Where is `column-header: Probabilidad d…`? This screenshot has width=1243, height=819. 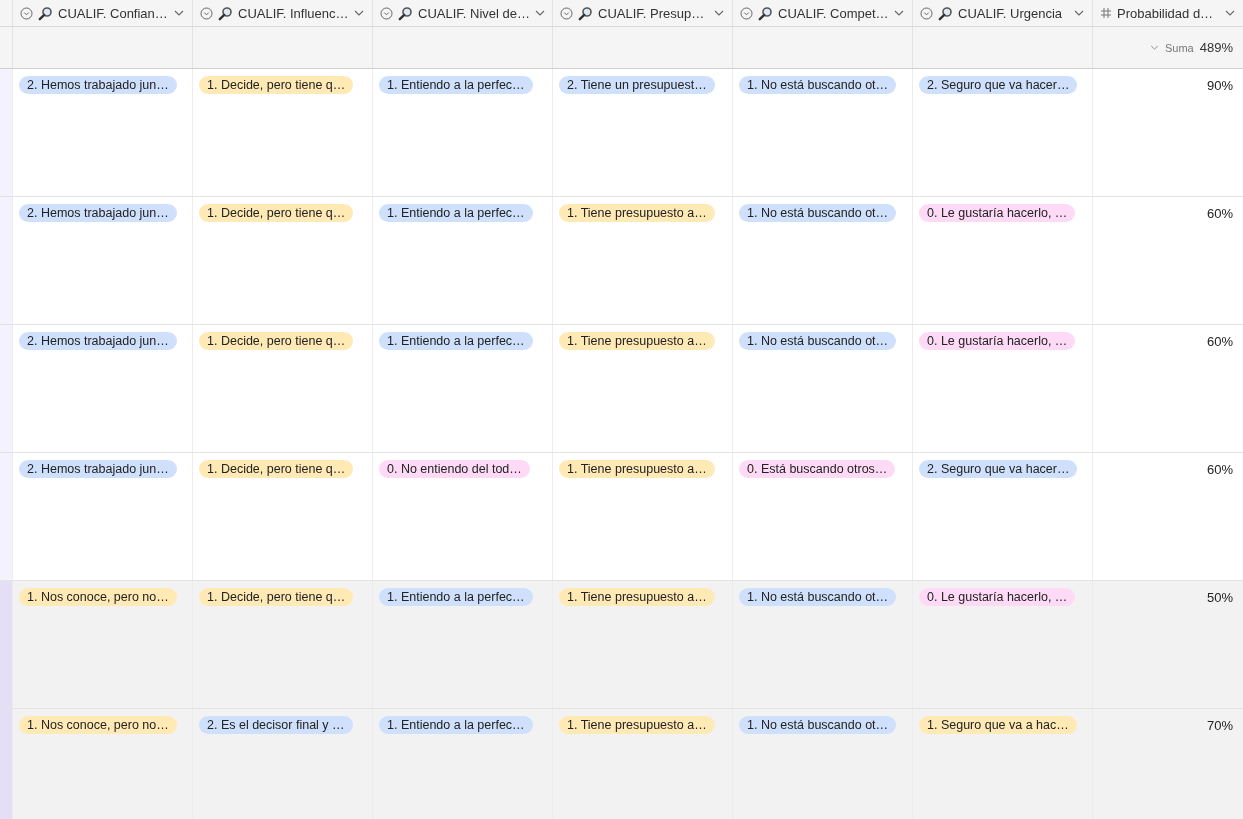 column-header: Probabilidad d… is located at coordinates (1167, 13).